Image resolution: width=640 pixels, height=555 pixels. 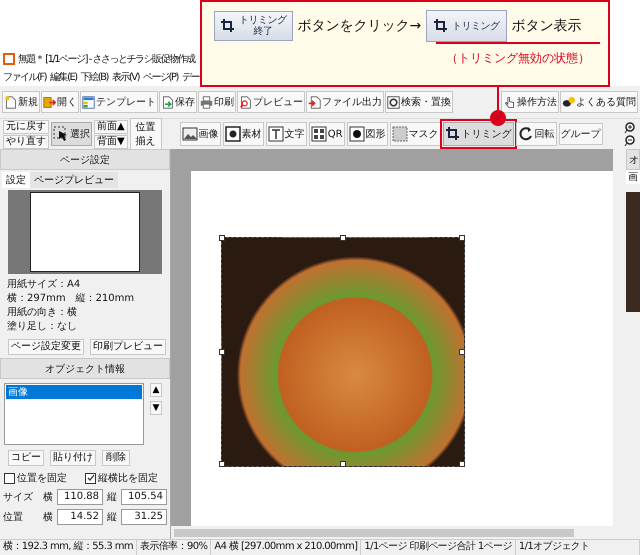 I want to click on field-label: 位置, so click(x=13, y=517).